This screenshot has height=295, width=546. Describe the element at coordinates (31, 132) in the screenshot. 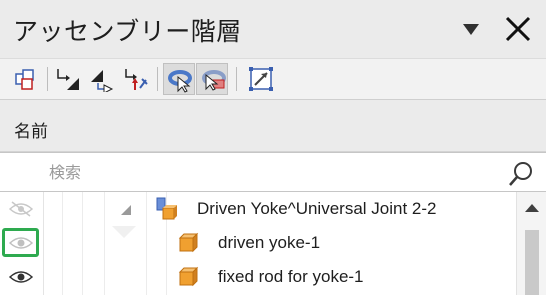

I see `column-header-name: 名前` at that location.